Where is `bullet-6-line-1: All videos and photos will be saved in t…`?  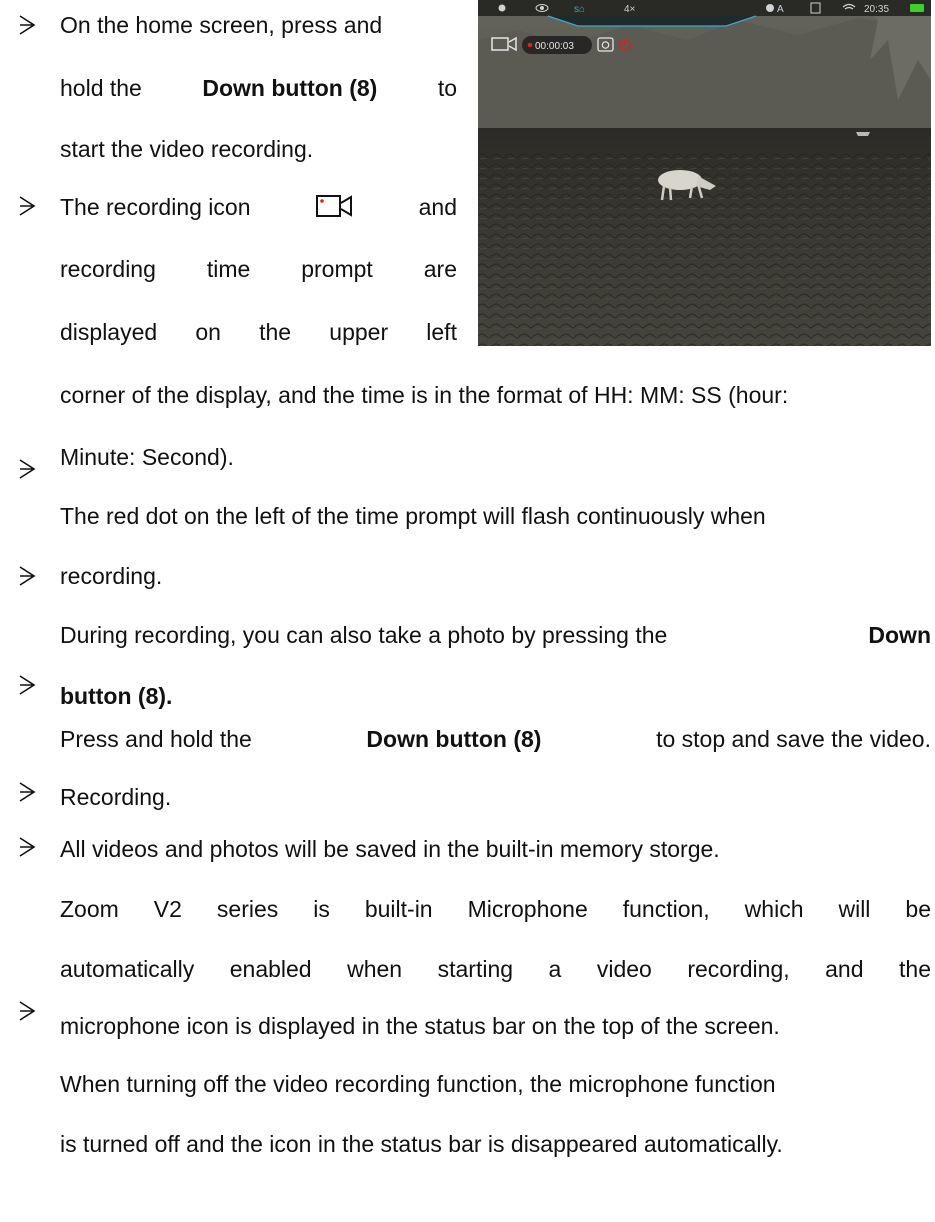
bullet-6-line-1: All videos and photos will be saved in t… is located at coordinates (390, 849).